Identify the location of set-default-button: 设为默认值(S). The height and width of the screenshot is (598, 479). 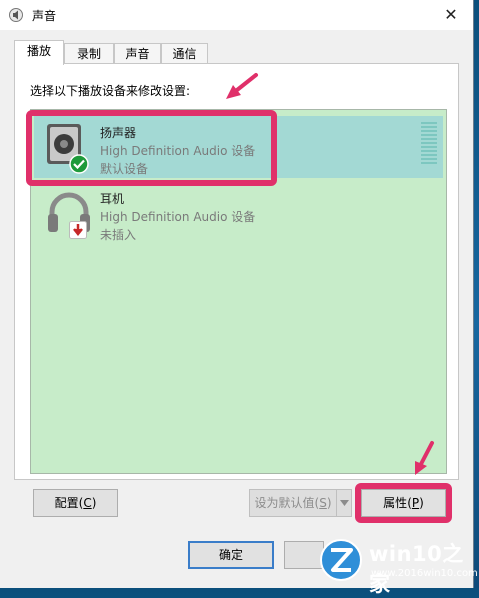
(293, 503).